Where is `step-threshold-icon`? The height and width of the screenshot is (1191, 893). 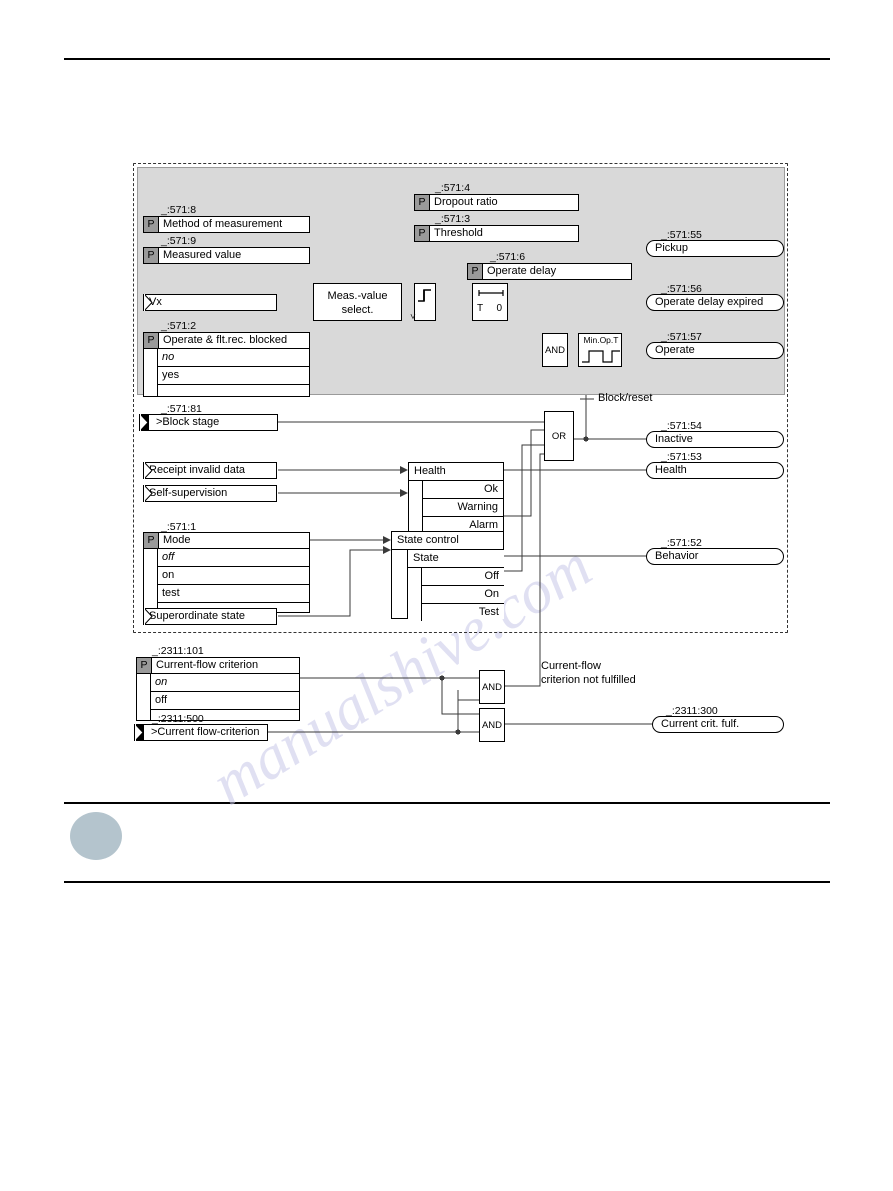
step-threshold-icon is located at coordinates (424, 295).